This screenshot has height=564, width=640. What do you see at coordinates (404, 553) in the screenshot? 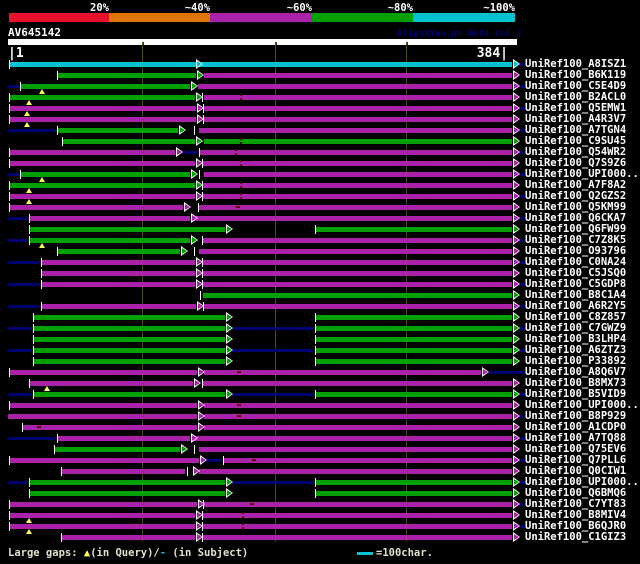
I see `hundred-char-scale-label: =100char.` at bounding box center [404, 553].